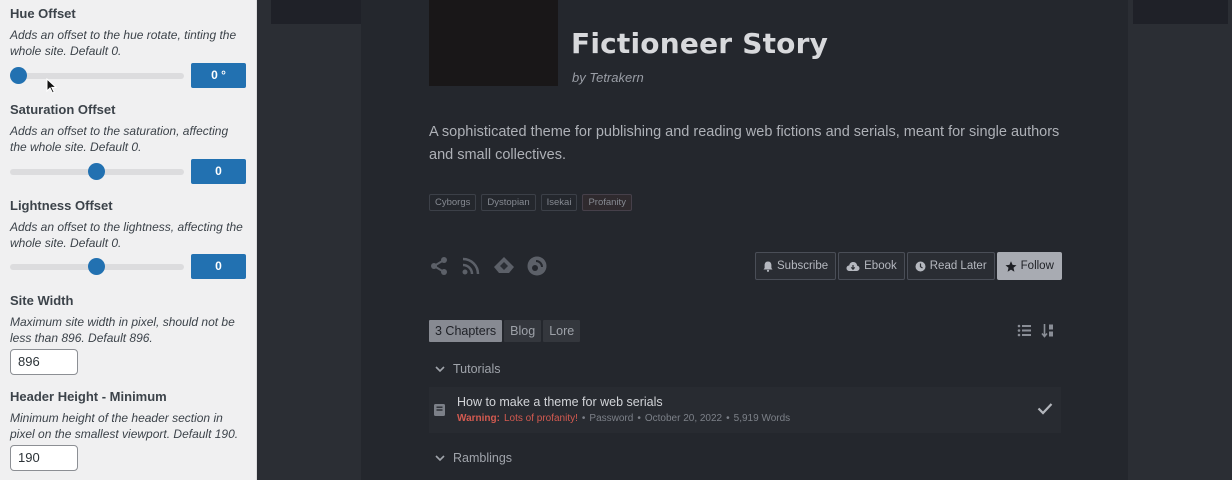 Image resolution: width=1232 pixels, height=480 pixels. I want to click on mouse-cursor-icon, so click(52, 86).